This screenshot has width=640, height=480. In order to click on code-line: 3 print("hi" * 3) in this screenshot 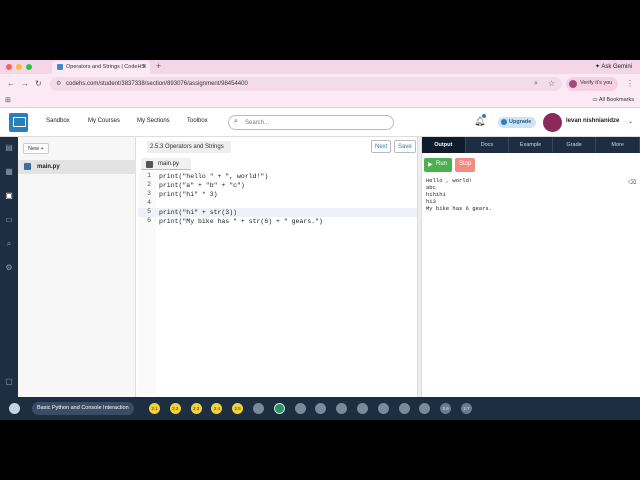, I will do `click(277, 194)`.